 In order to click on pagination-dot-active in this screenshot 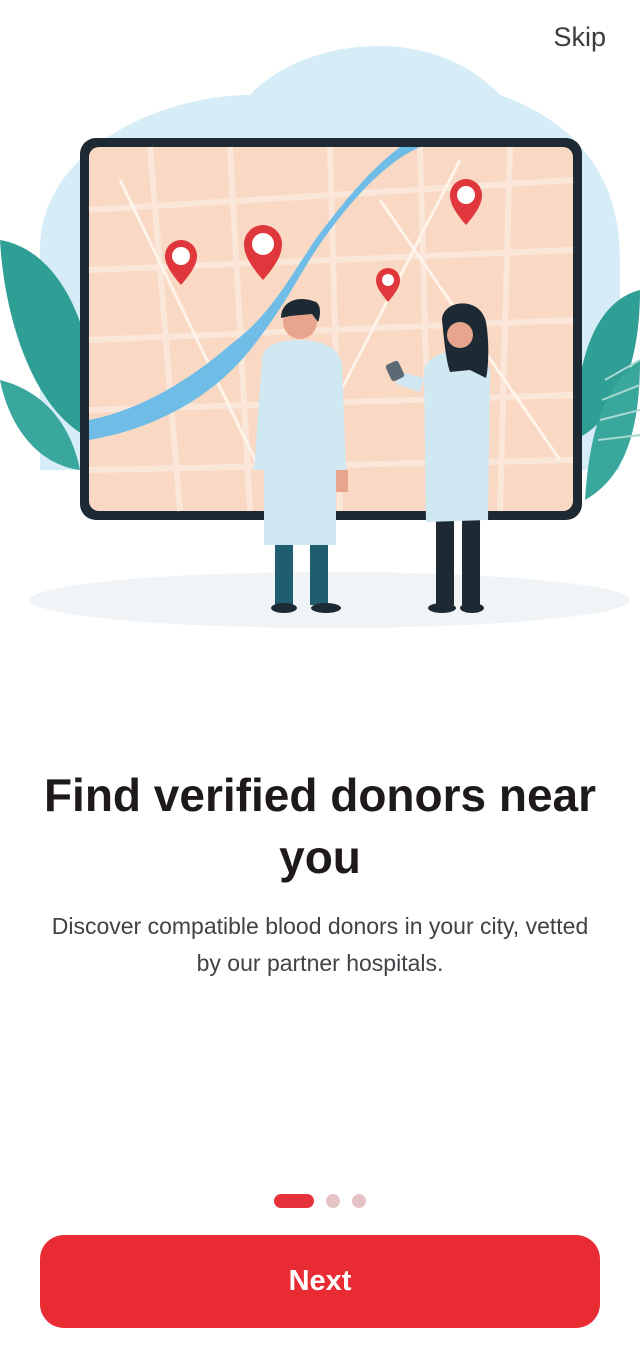, I will do `click(294, 1201)`.